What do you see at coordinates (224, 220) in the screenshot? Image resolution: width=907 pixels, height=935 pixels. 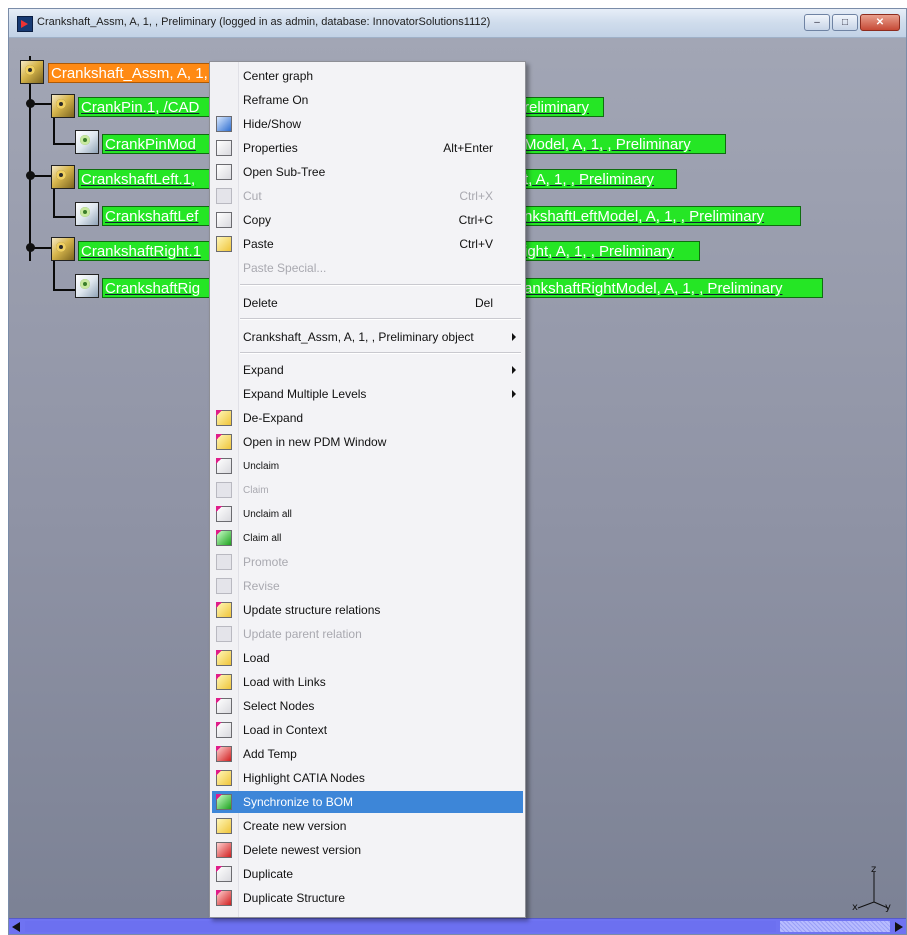 I see `copy-icon` at bounding box center [224, 220].